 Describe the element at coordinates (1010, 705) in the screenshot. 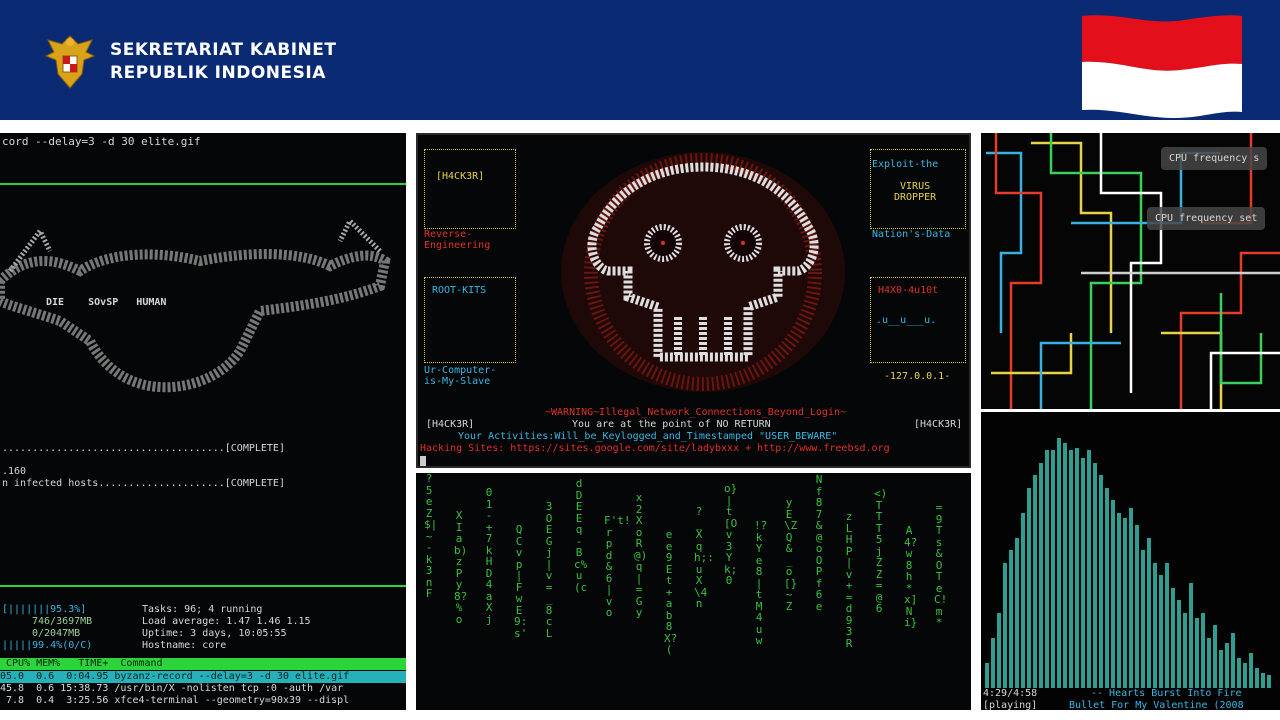

I see `playback-status: [playing]` at that location.